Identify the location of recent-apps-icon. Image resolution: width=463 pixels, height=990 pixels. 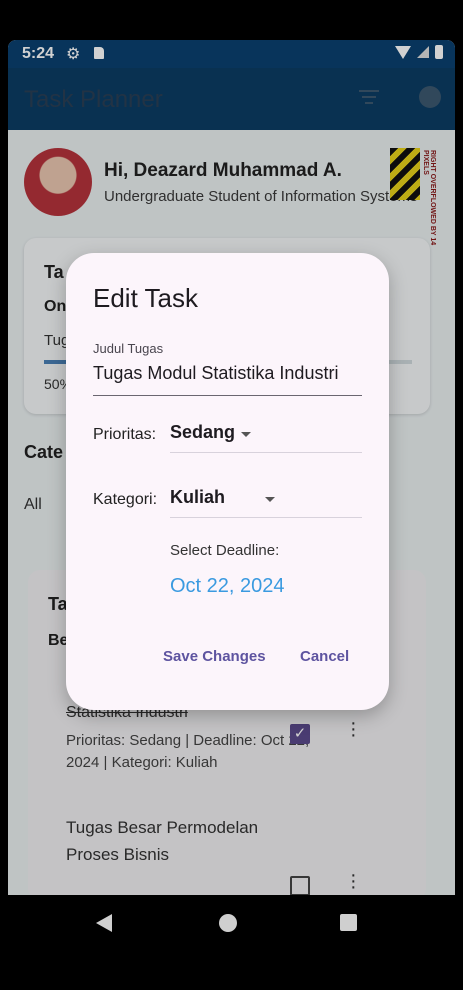
(348, 922).